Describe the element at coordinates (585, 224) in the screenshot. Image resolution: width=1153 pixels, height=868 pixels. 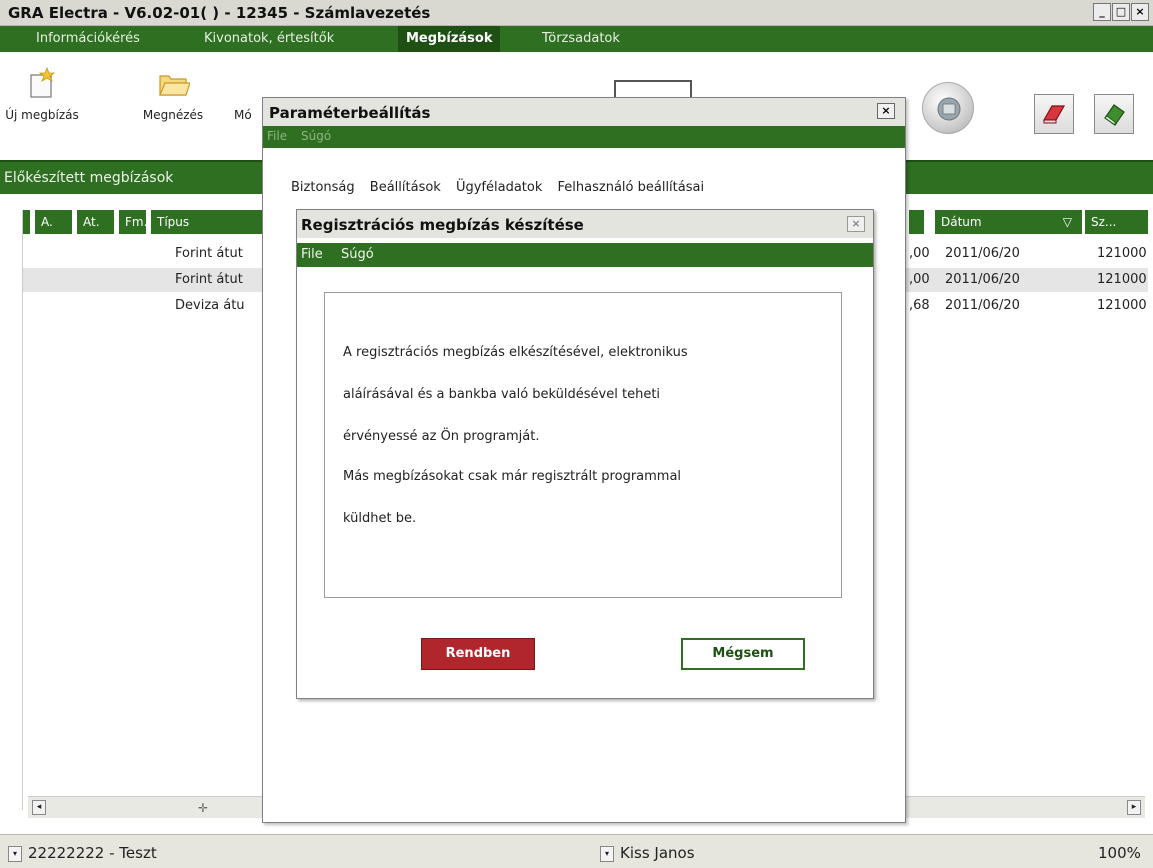
I see `registration-dialog-titlebar: Regisztrációs megbízás készítése ×` at that location.